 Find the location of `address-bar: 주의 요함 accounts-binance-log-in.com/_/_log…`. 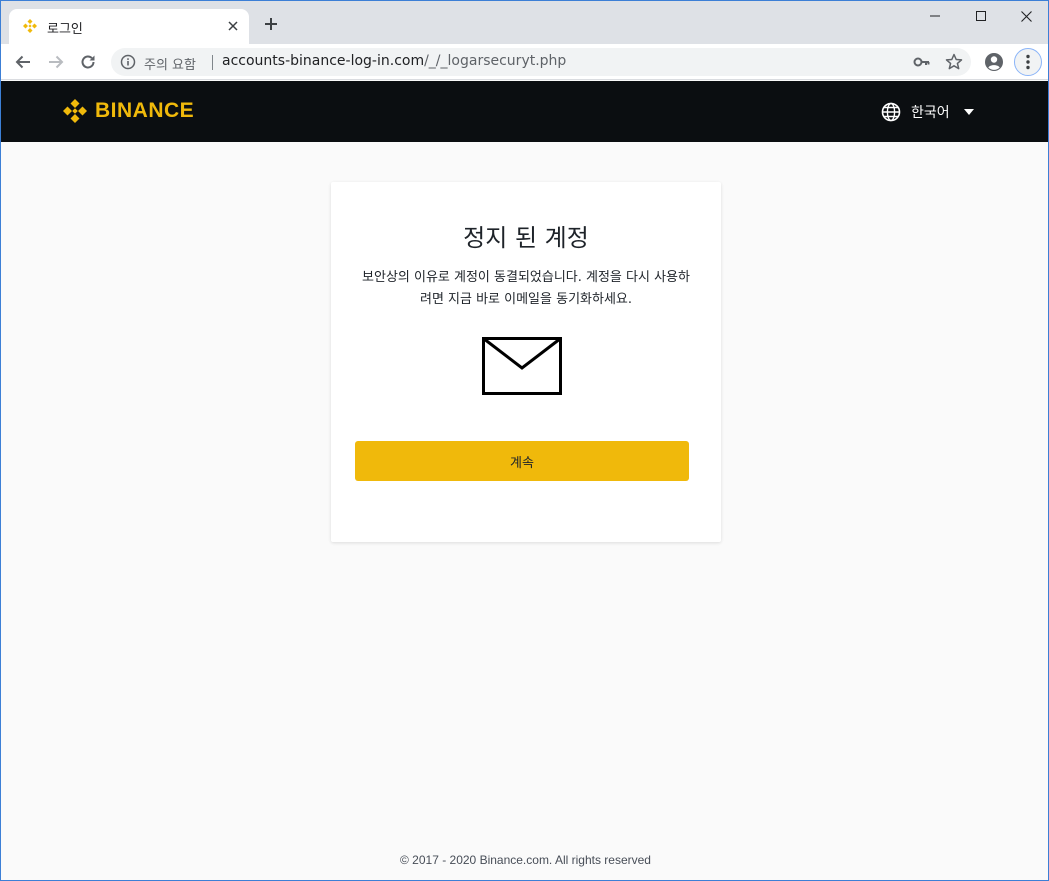

address-bar: 주의 요함 accounts-binance-log-in.com/_/_log… is located at coordinates (541, 62).